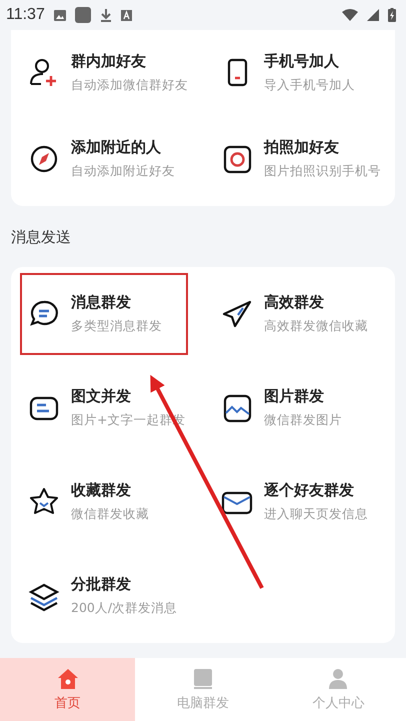  What do you see at coordinates (123, 171) in the screenshot?
I see `item-subtitle: 自动添加附近好友` at bounding box center [123, 171].